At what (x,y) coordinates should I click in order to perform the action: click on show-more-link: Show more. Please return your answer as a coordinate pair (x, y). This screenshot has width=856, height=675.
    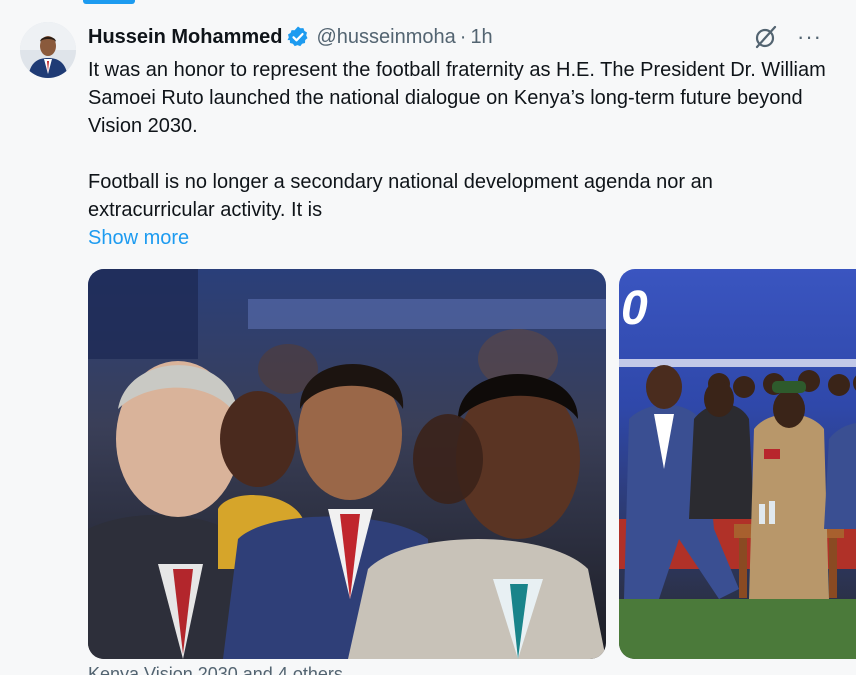
    Looking at the image, I should click on (458, 238).